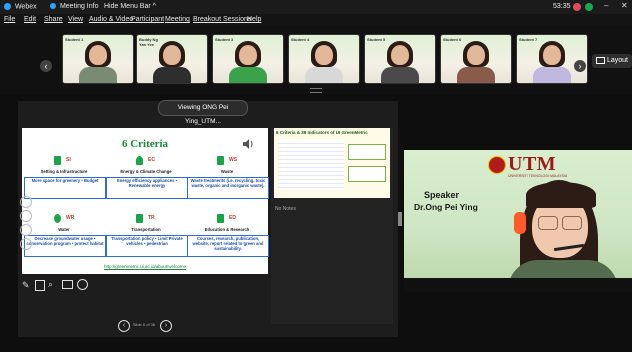  I want to click on menu-file: File, so click(9, 19).